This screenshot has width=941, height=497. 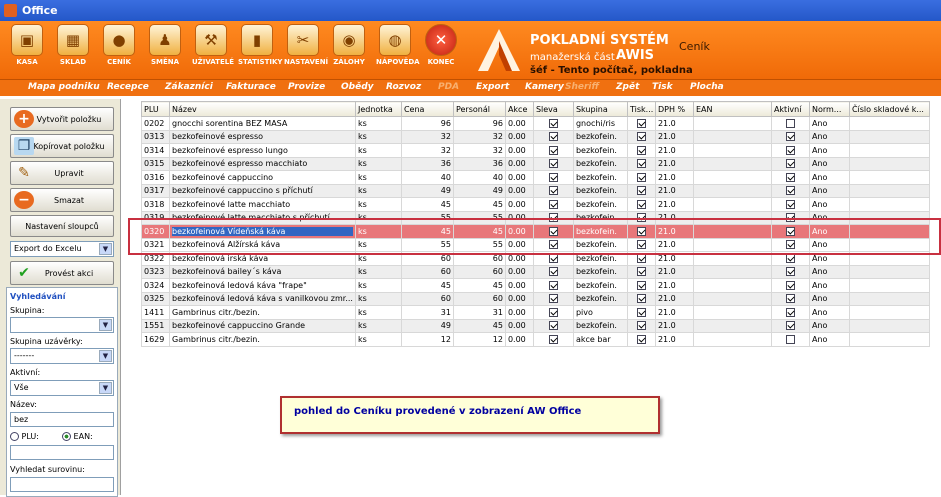 I want to click on menu-item: Tisk, so click(x=662, y=87).